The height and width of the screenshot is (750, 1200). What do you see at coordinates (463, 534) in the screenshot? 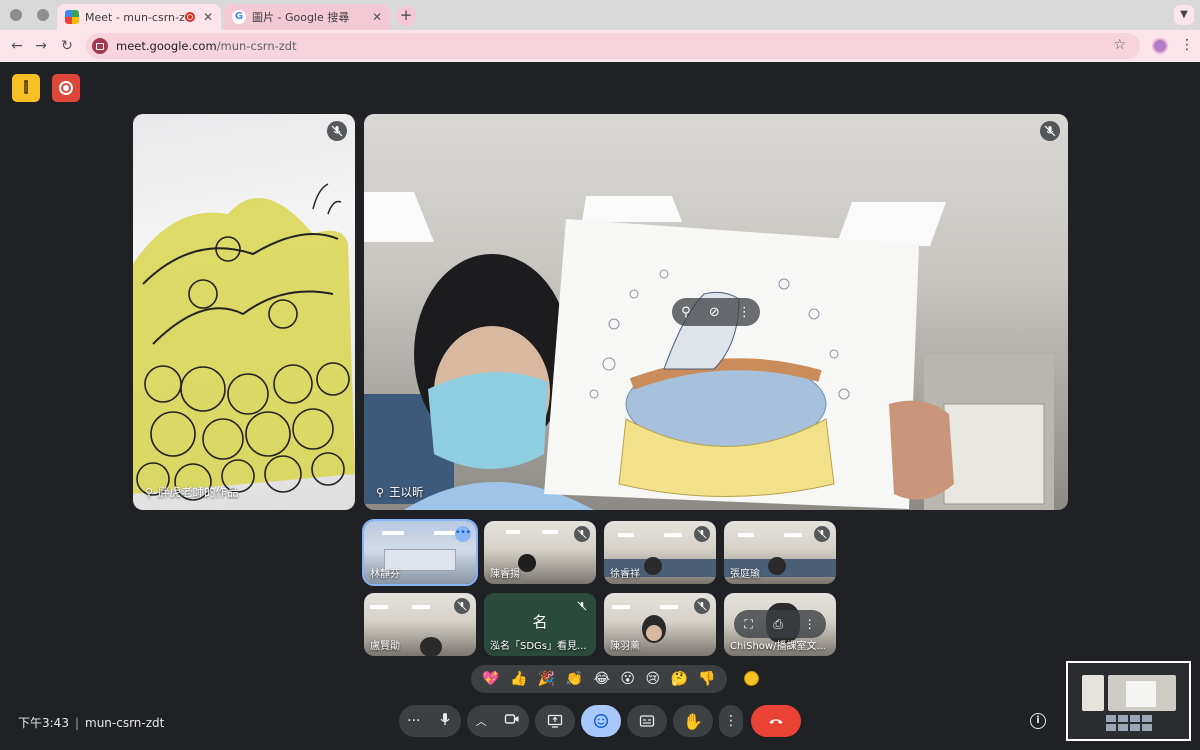
I see `speaking-indicator-icon: •••` at bounding box center [463, 534].